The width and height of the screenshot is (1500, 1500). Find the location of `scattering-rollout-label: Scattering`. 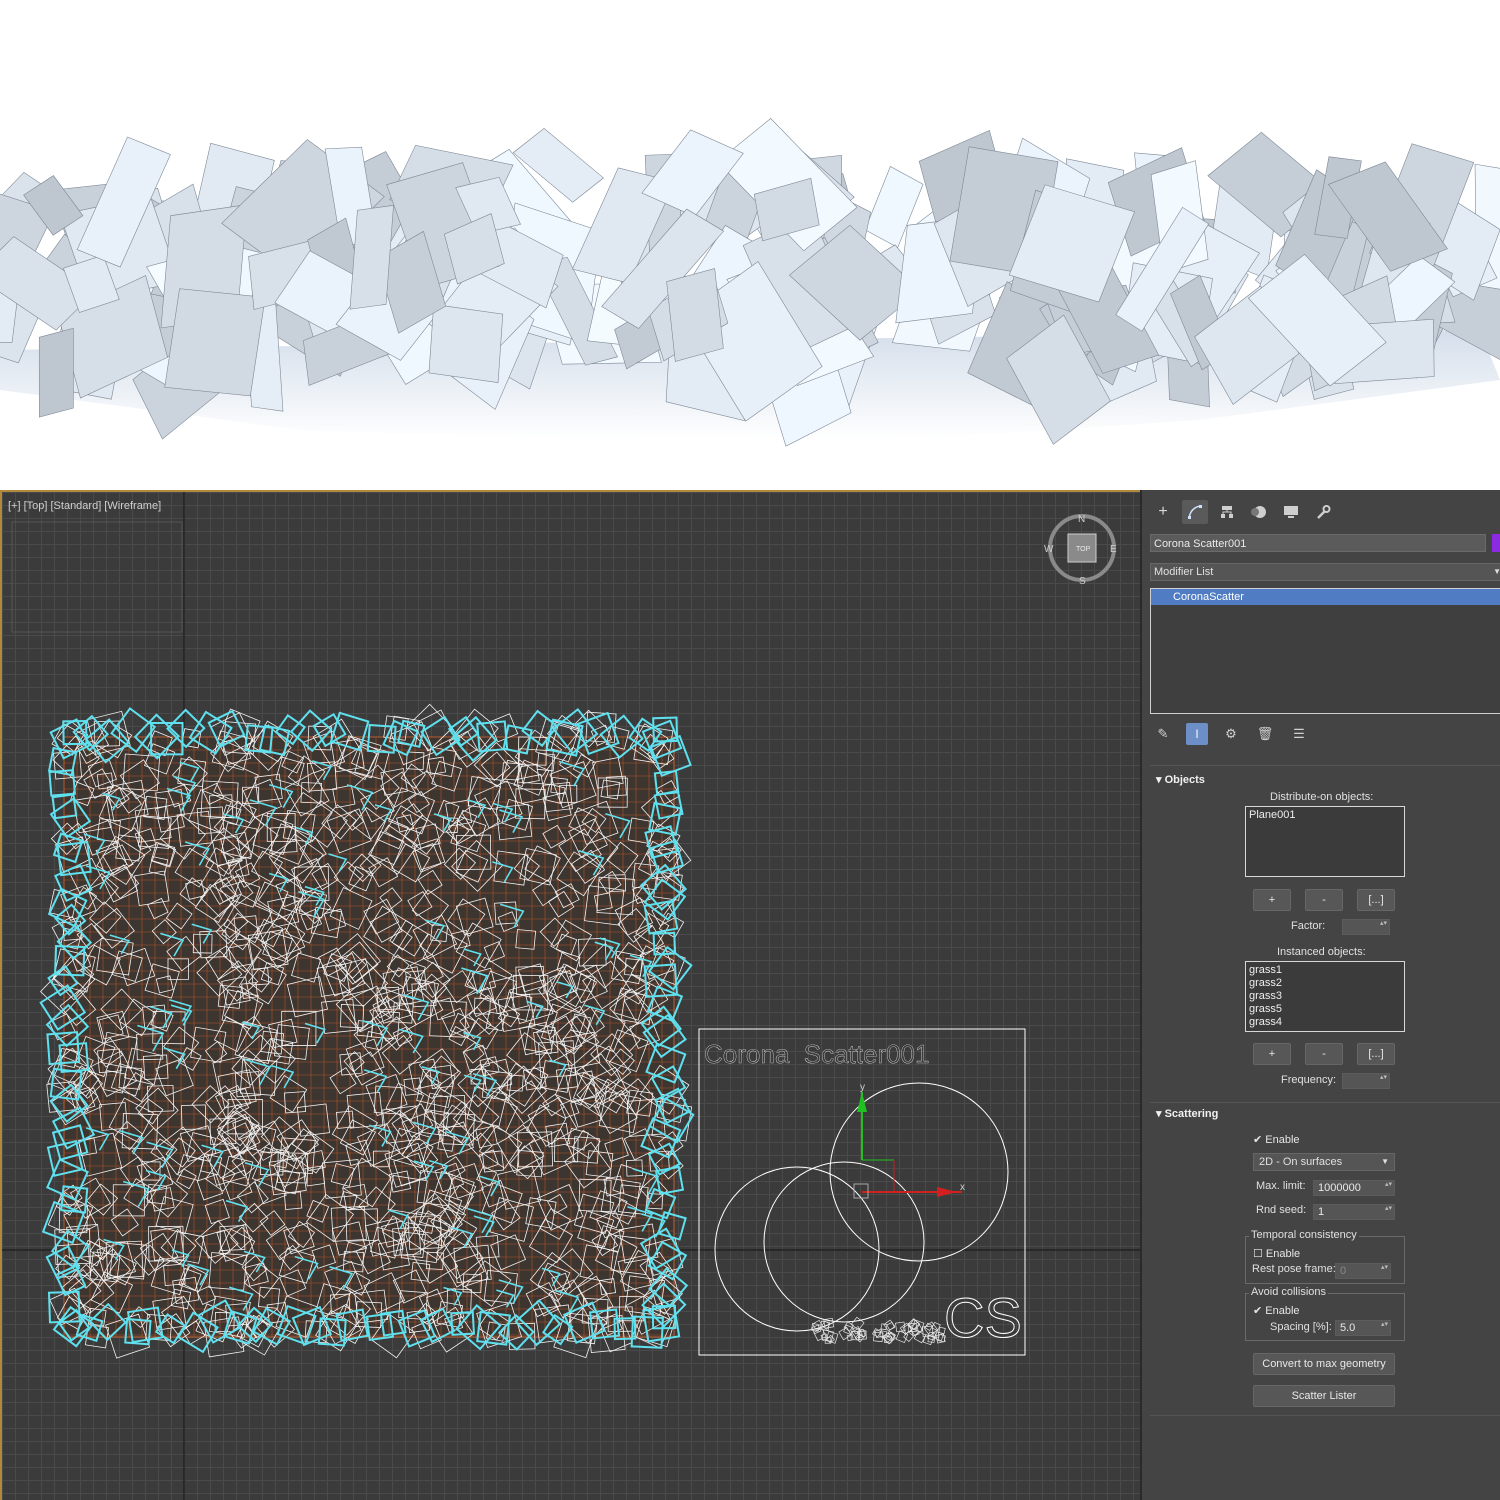

scattering-rollout-label: Scattering is located at coordinates (1191, 1114).